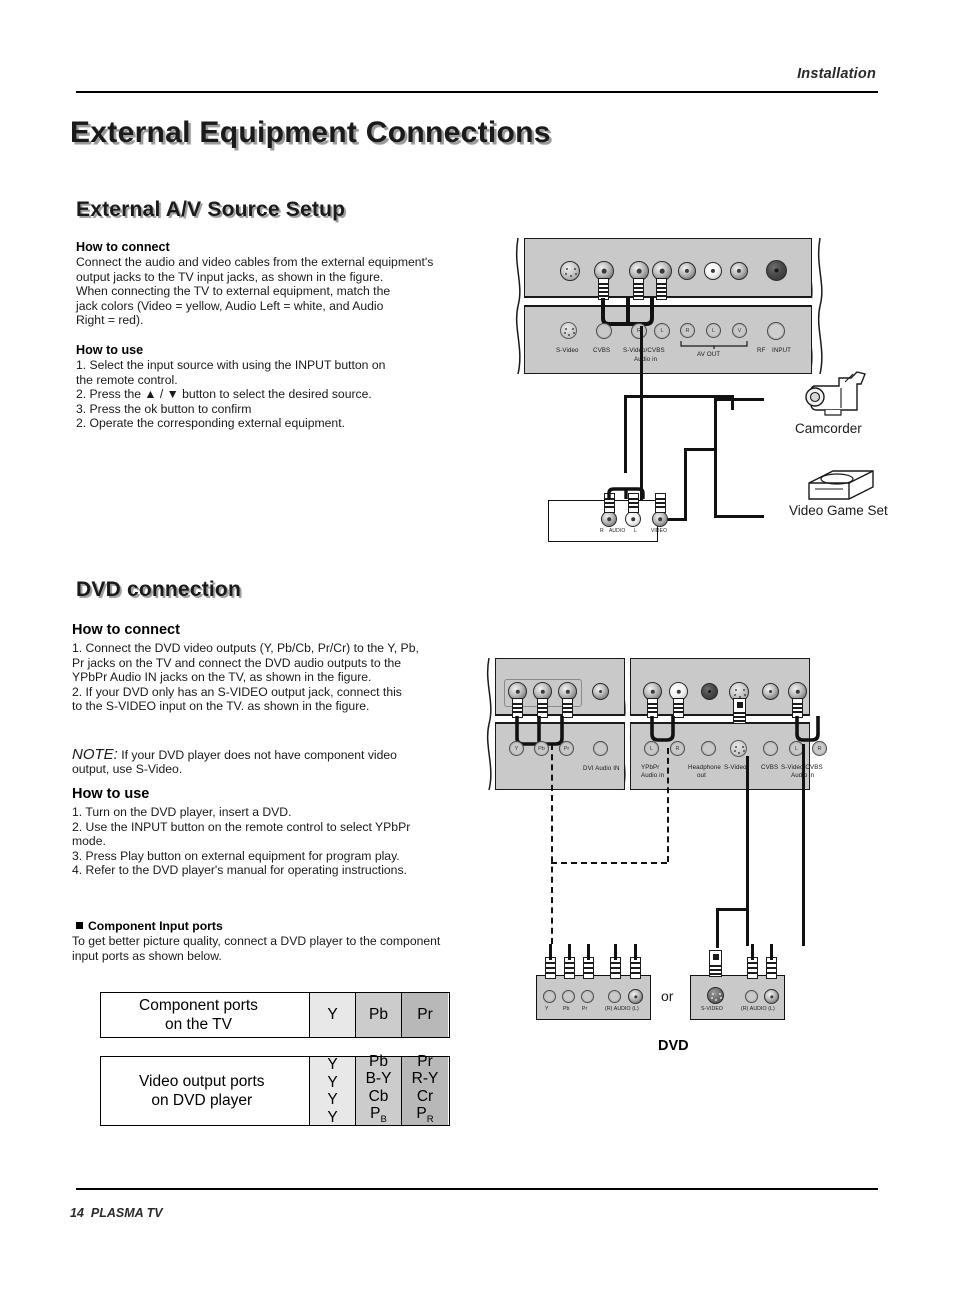 This screenshot has height=1294, width=954. I want to click on av-how-to-connect-heading: How to connect, so click(123, 247).